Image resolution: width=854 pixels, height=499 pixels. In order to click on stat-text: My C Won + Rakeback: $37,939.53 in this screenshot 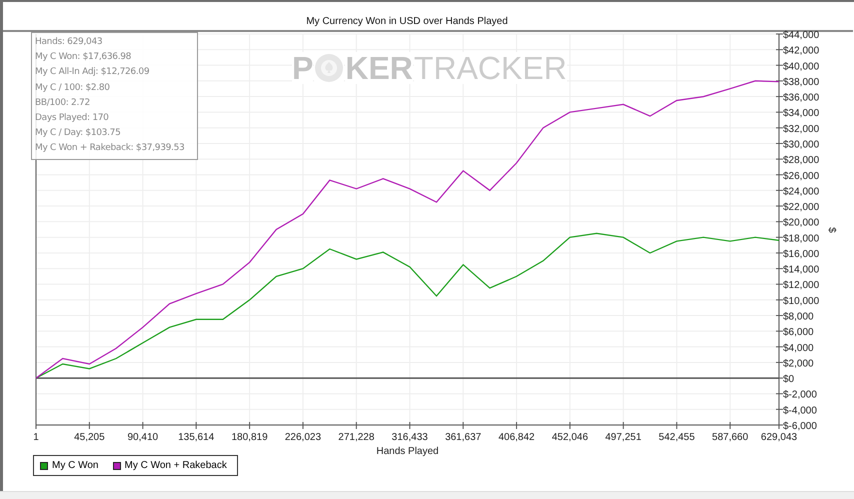, I will do `click(110, 149)`.